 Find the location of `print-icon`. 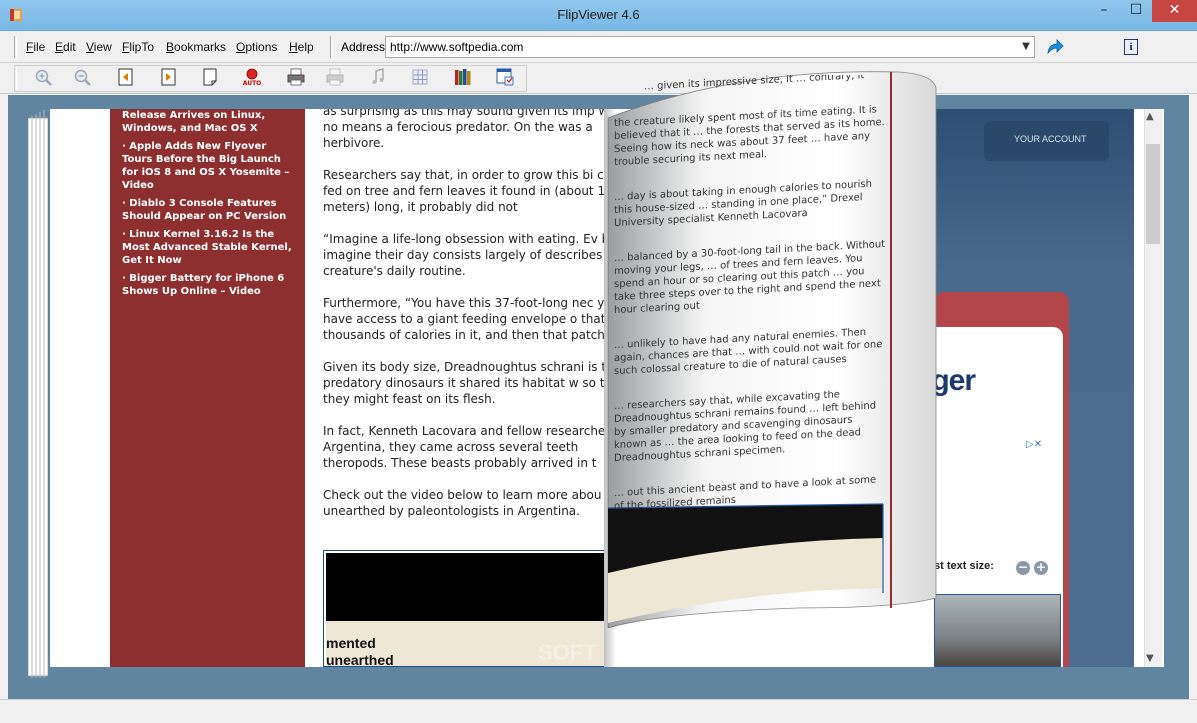

print-icon is located at coordinates (296, 77).